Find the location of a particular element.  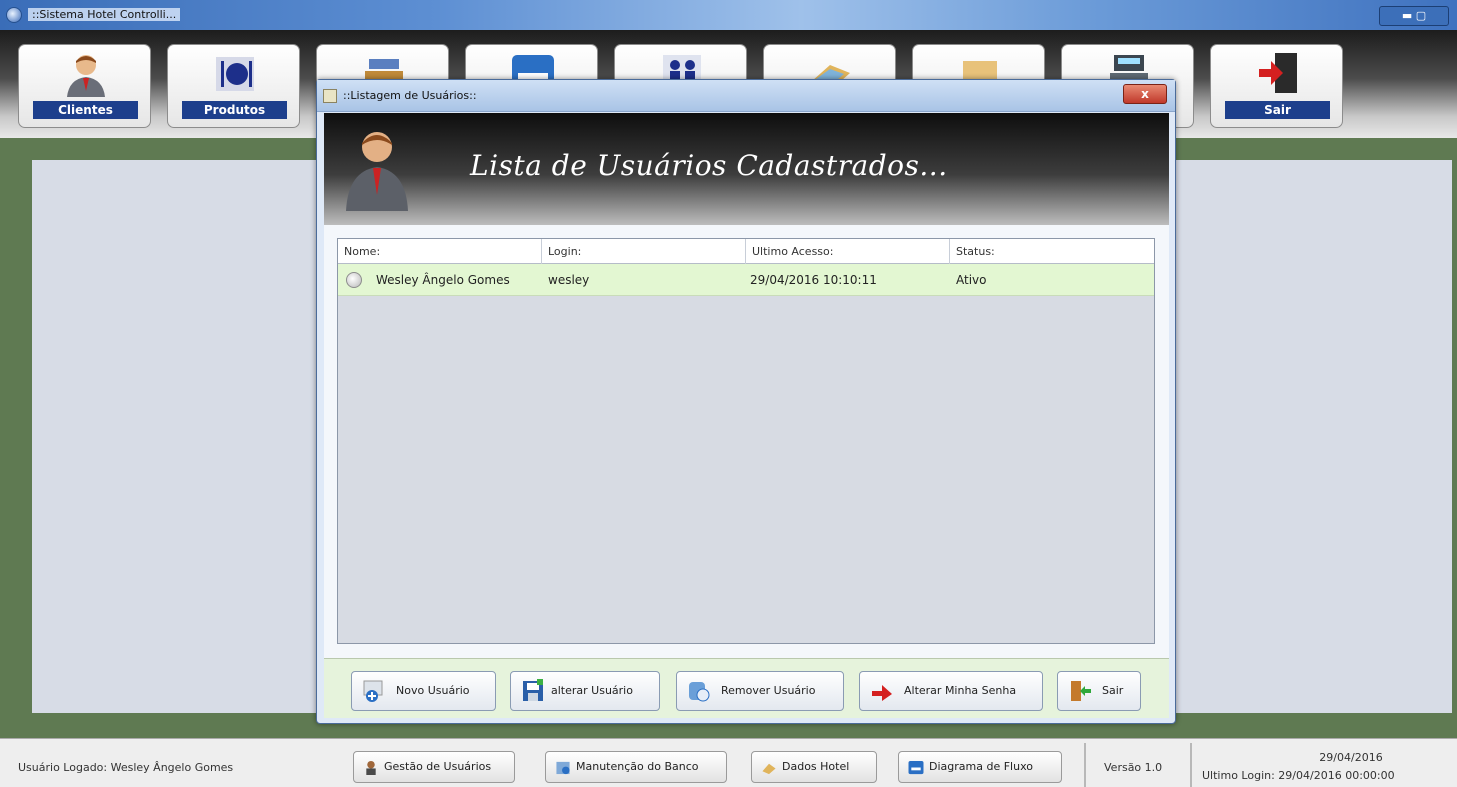

toolbar-button-clientes: Clientes is located at coordinates (84, 86).